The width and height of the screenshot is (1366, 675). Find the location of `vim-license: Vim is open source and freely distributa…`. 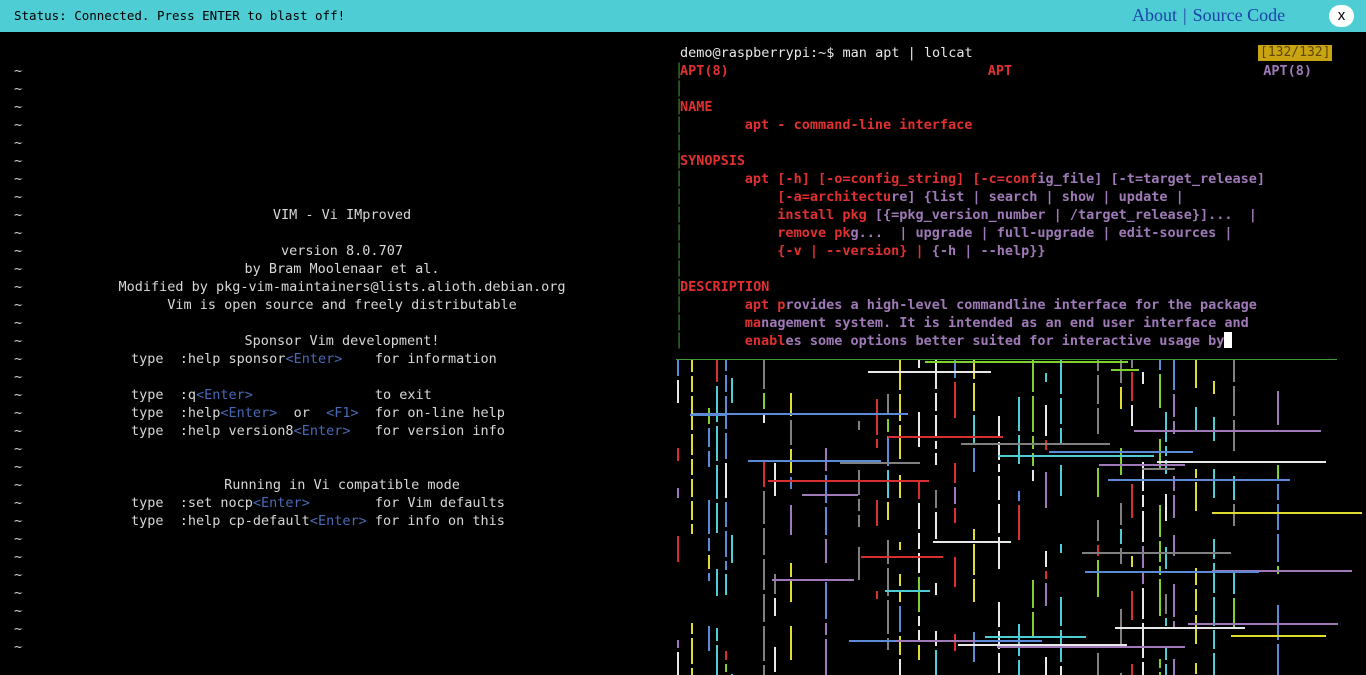

vim-license: Vim is open source and freely distributa… is located at coordinates (342, 305).